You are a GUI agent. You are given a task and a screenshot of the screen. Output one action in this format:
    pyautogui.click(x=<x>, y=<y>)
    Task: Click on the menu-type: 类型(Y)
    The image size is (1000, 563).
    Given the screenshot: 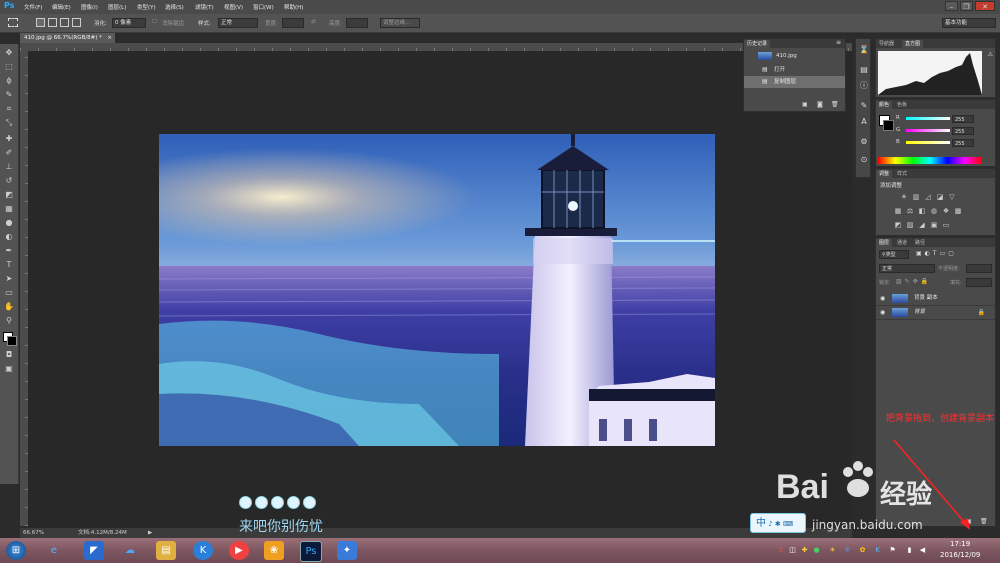 What is the action you would take?
    pyautogui.click(x=146, y=7)
    